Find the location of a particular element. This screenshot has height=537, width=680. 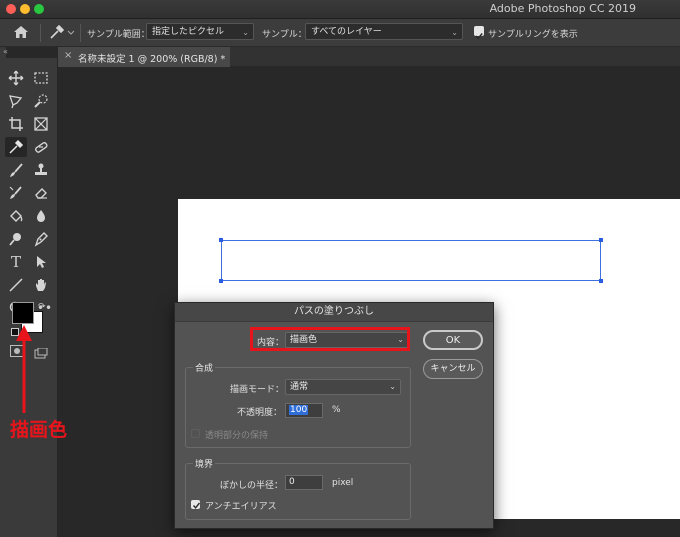

path-select-tool-icon is located at coordinates (41, 262).